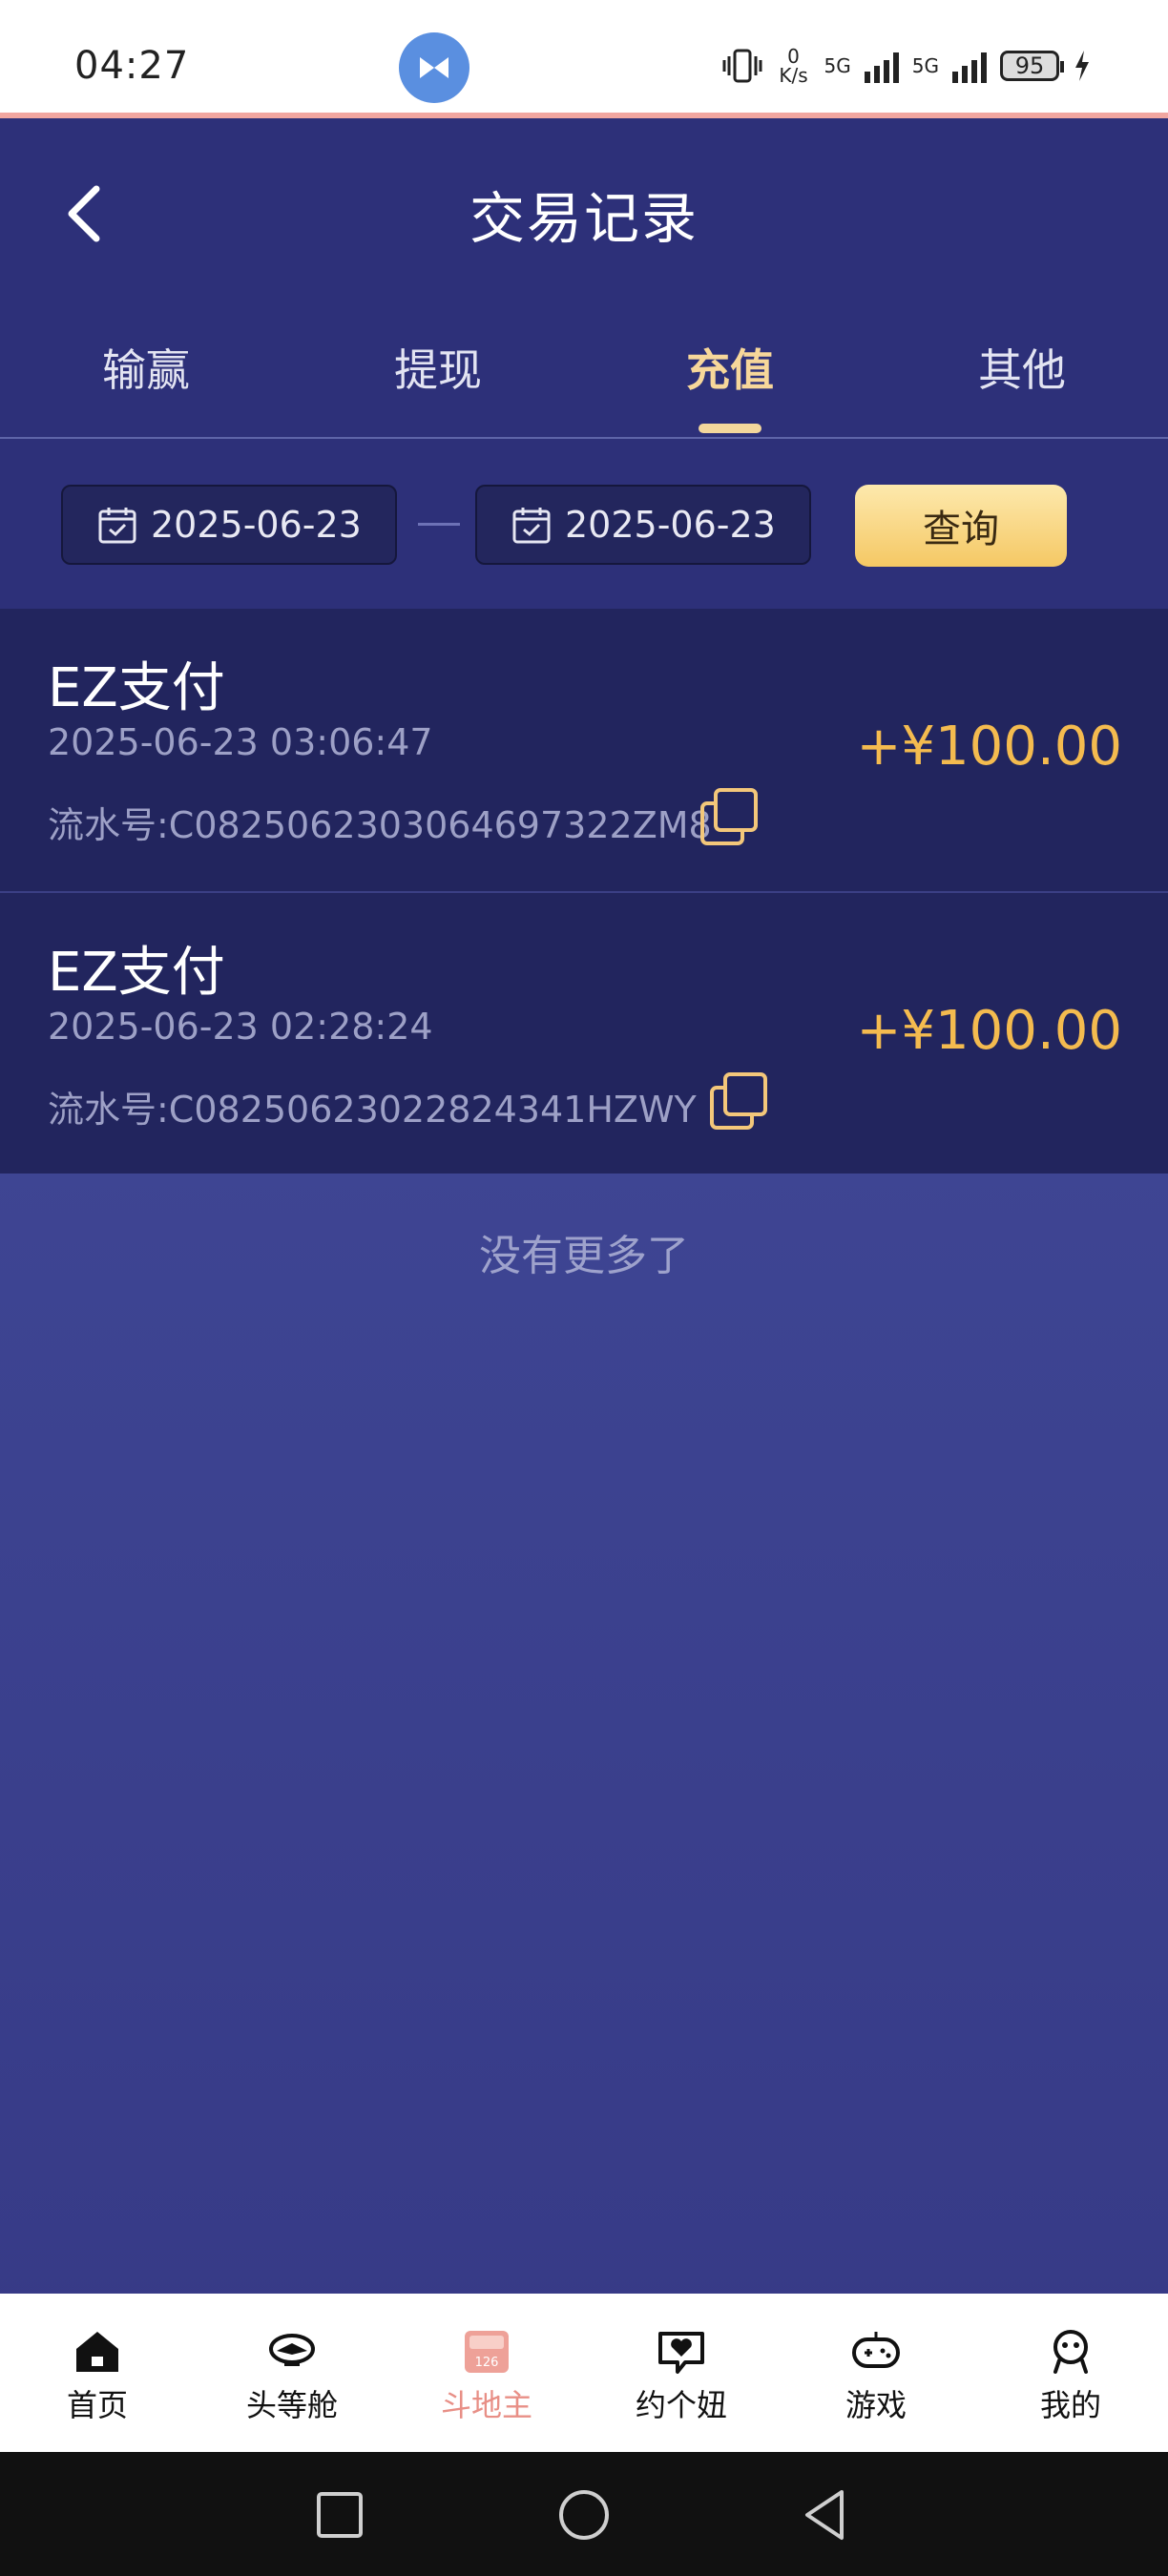 Image resolution: width=1168 pixels, height=2576 pixels. I want to click on signal-label-2: 5G, so click(925, 65).